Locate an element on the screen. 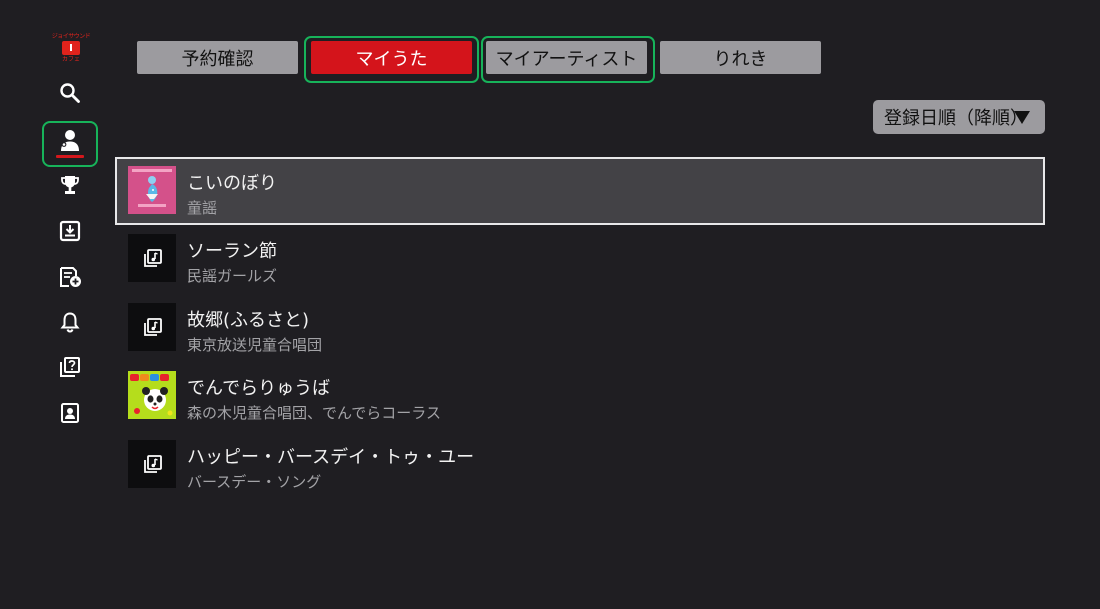 This screenshot has width=1100, height=609. sidebar-item-account is located at coordinates (70, 413).